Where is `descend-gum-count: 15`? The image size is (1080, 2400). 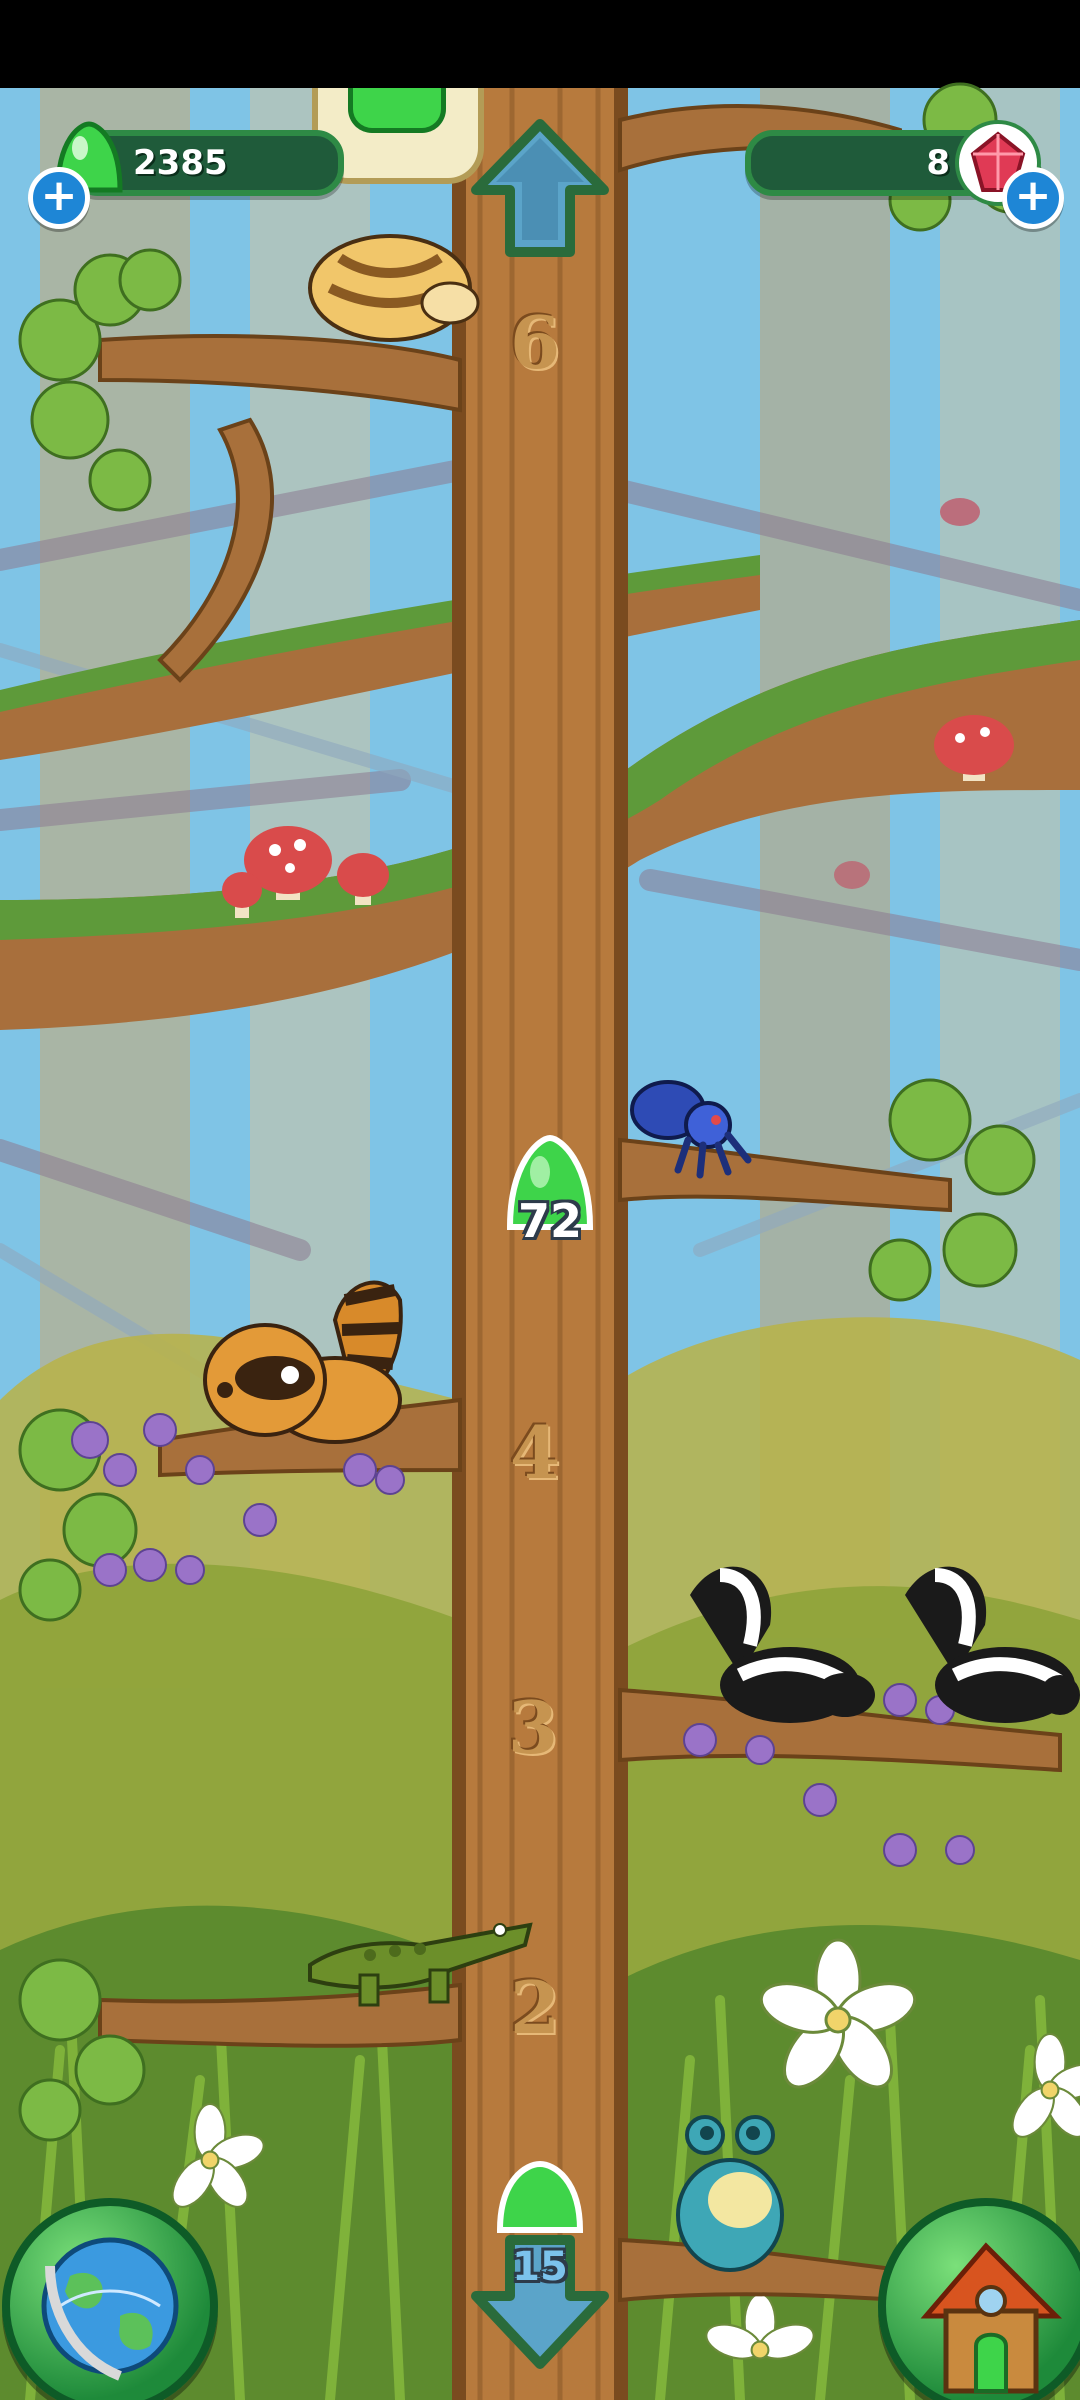
descend-gum-count: 15 is located at coordinates (540, 2267).